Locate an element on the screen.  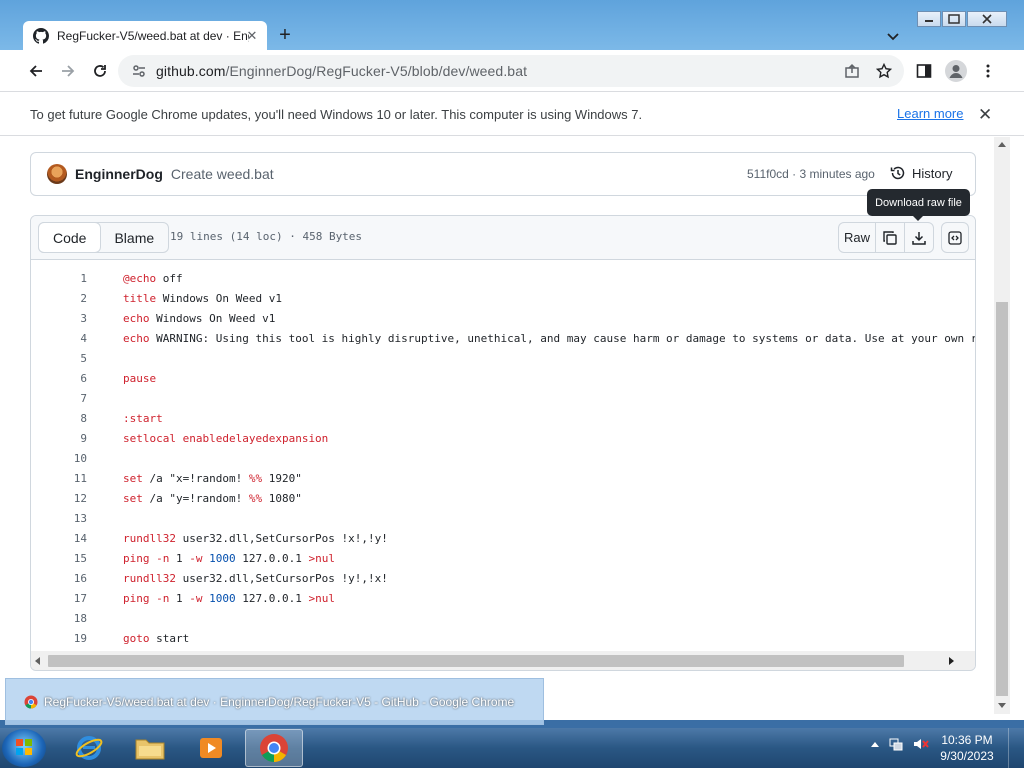
line-number: 8 is located at coordinates (59, 419).